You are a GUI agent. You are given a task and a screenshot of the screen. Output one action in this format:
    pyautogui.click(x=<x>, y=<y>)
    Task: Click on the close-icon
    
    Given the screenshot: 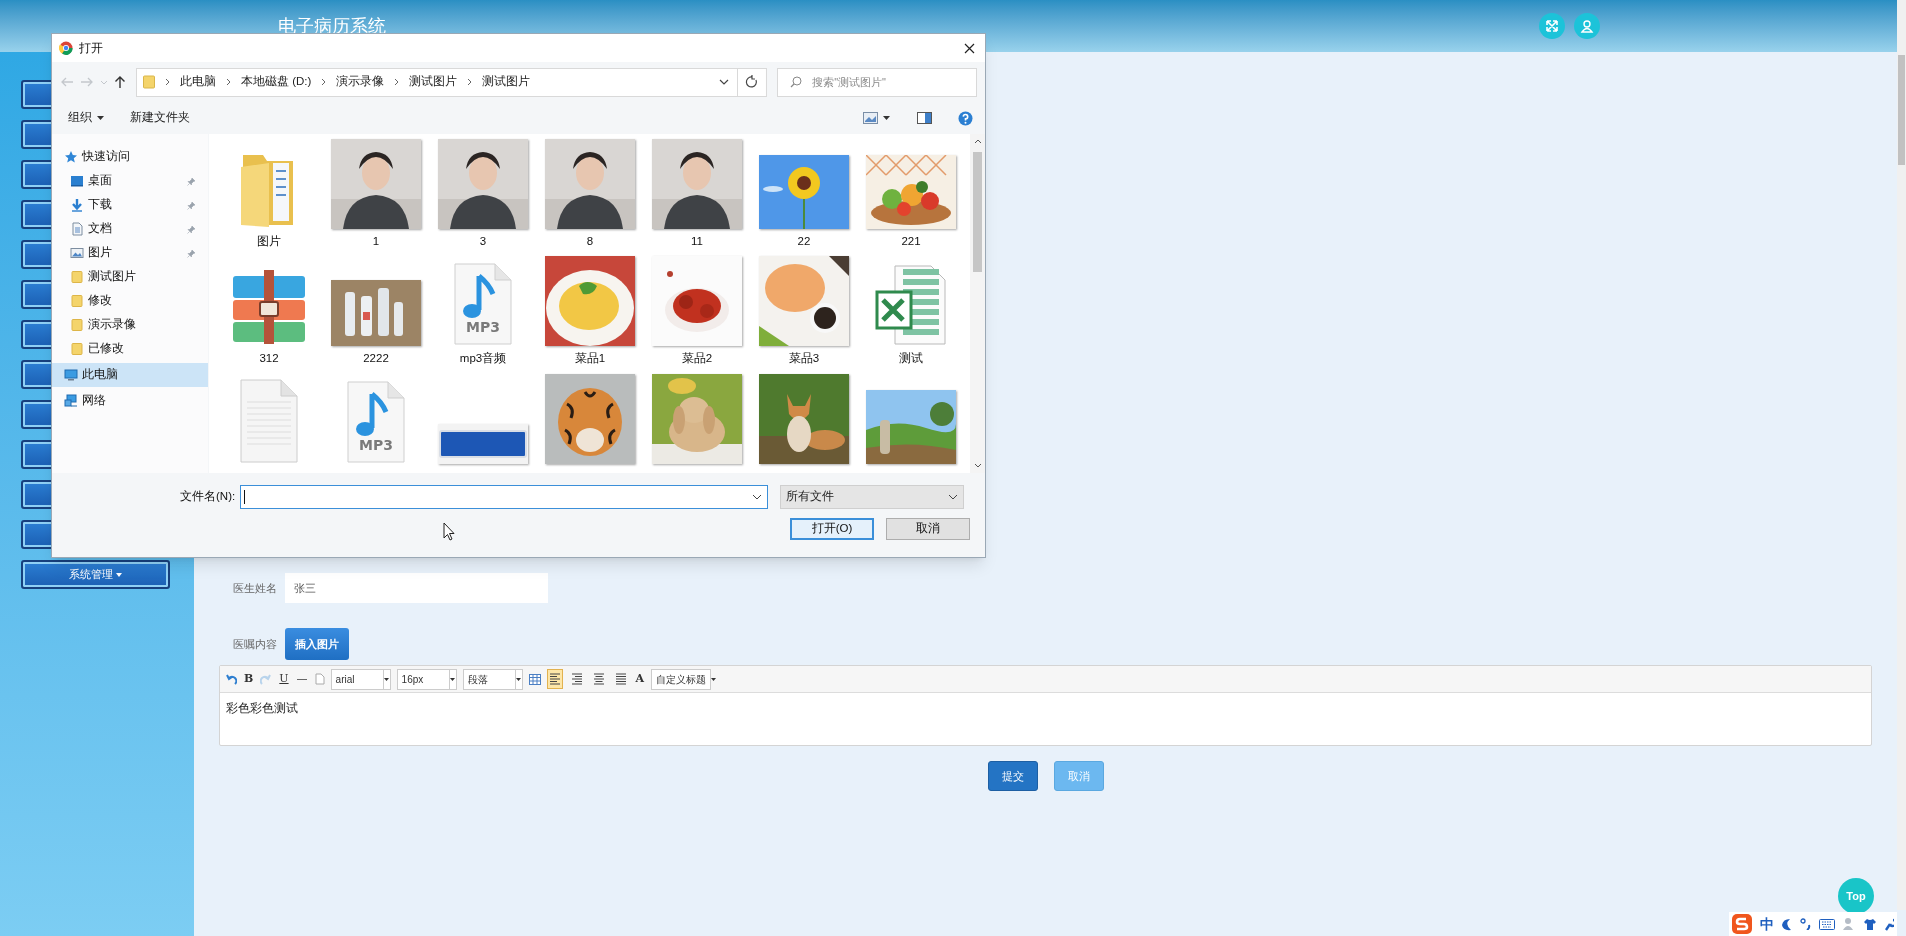 What is the action you would take?
    pyautogui.click(x=969, y=48)
    